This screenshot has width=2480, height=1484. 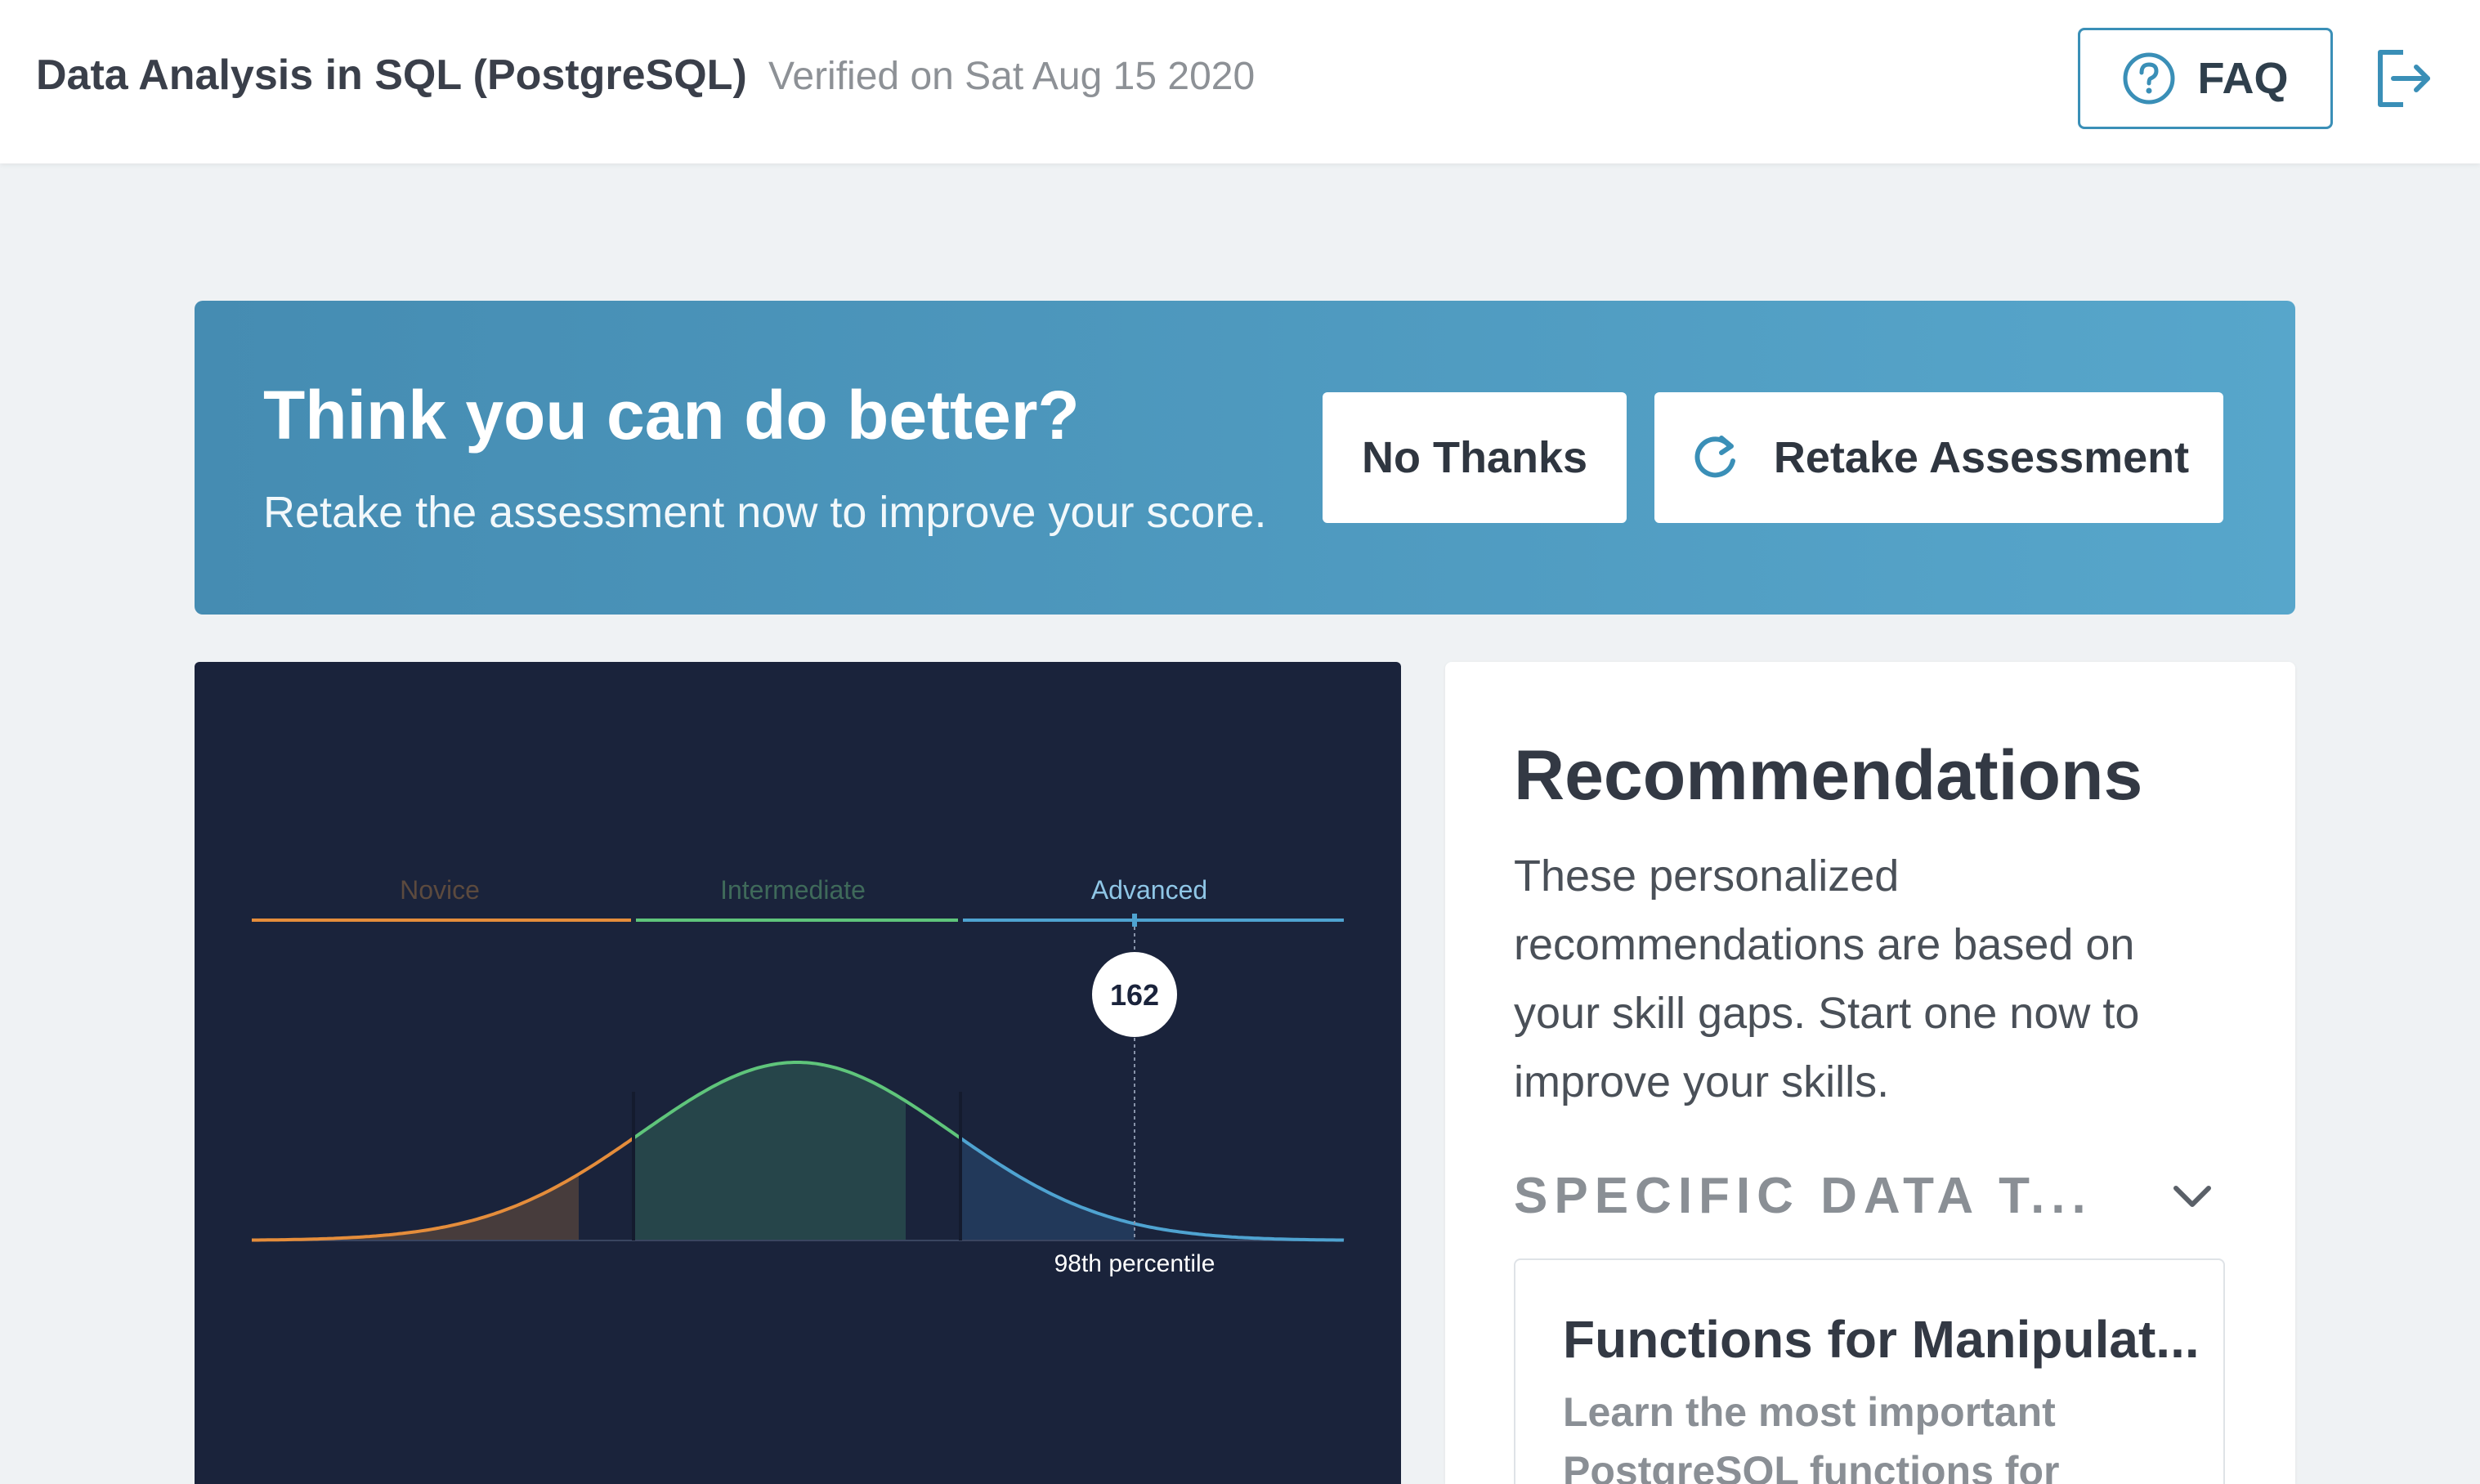 I want to click on retake-assessment-button: Retake Assessment, so click(x=1938, y=457).